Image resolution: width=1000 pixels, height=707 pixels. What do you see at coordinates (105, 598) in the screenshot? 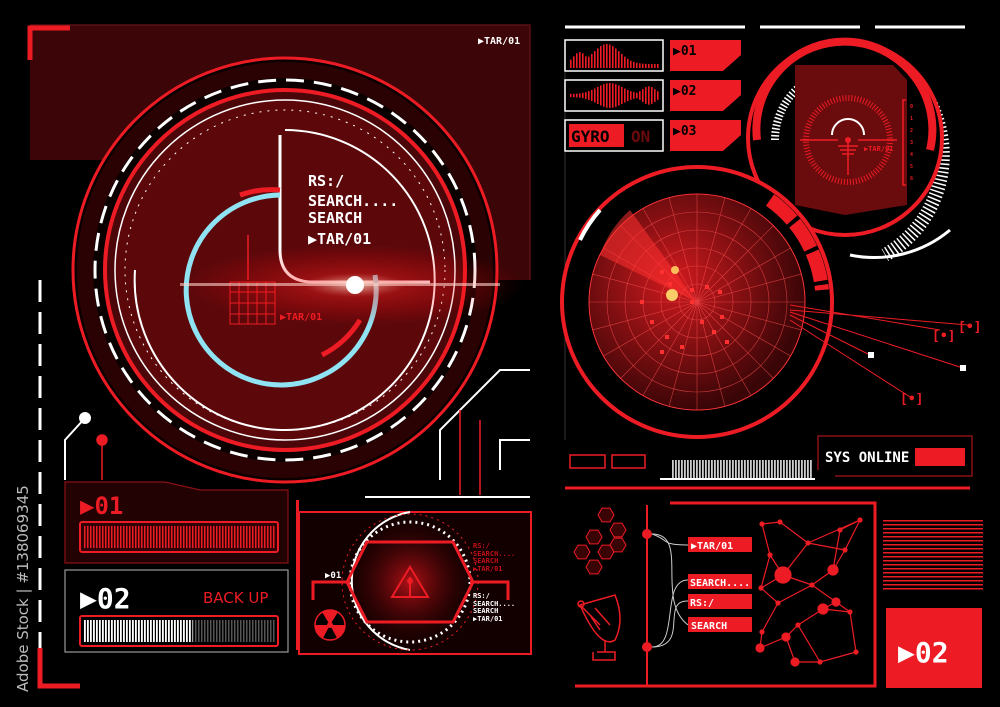
I see `panel-02-label: ▶02` at bounding box center [105, 598].